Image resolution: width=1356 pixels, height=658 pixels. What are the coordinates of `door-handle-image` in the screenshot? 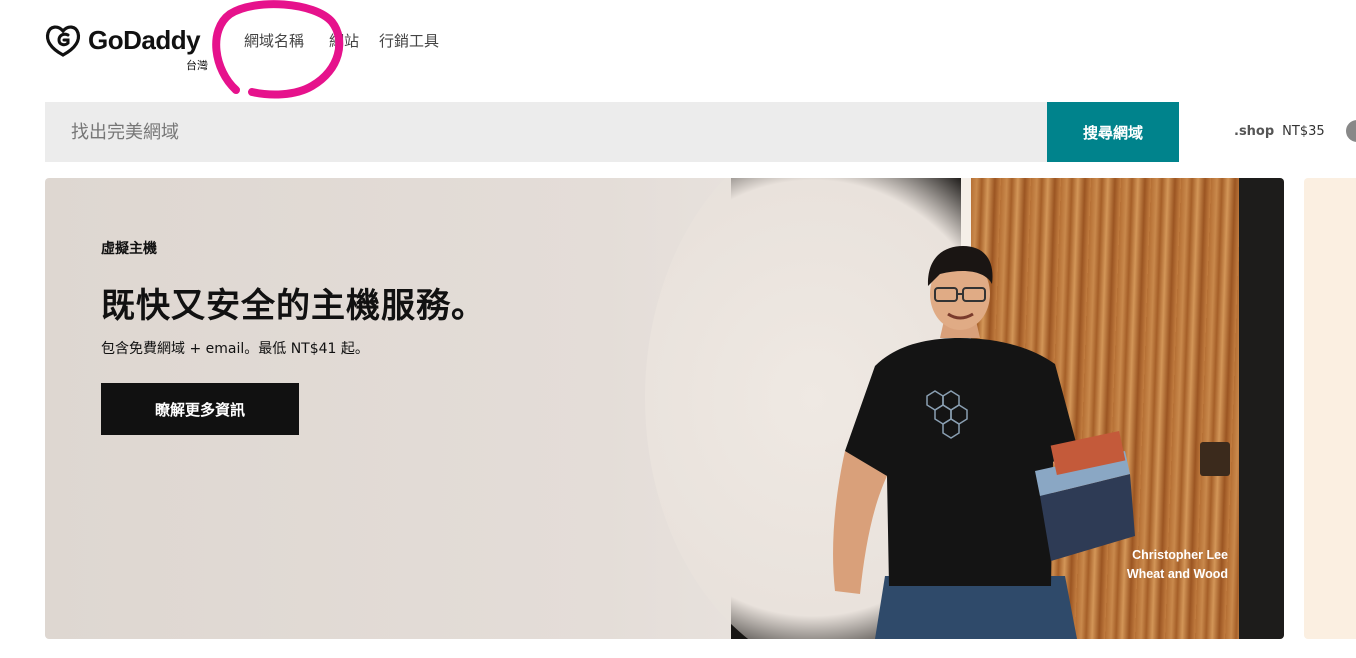 It's located at (1215, 459).